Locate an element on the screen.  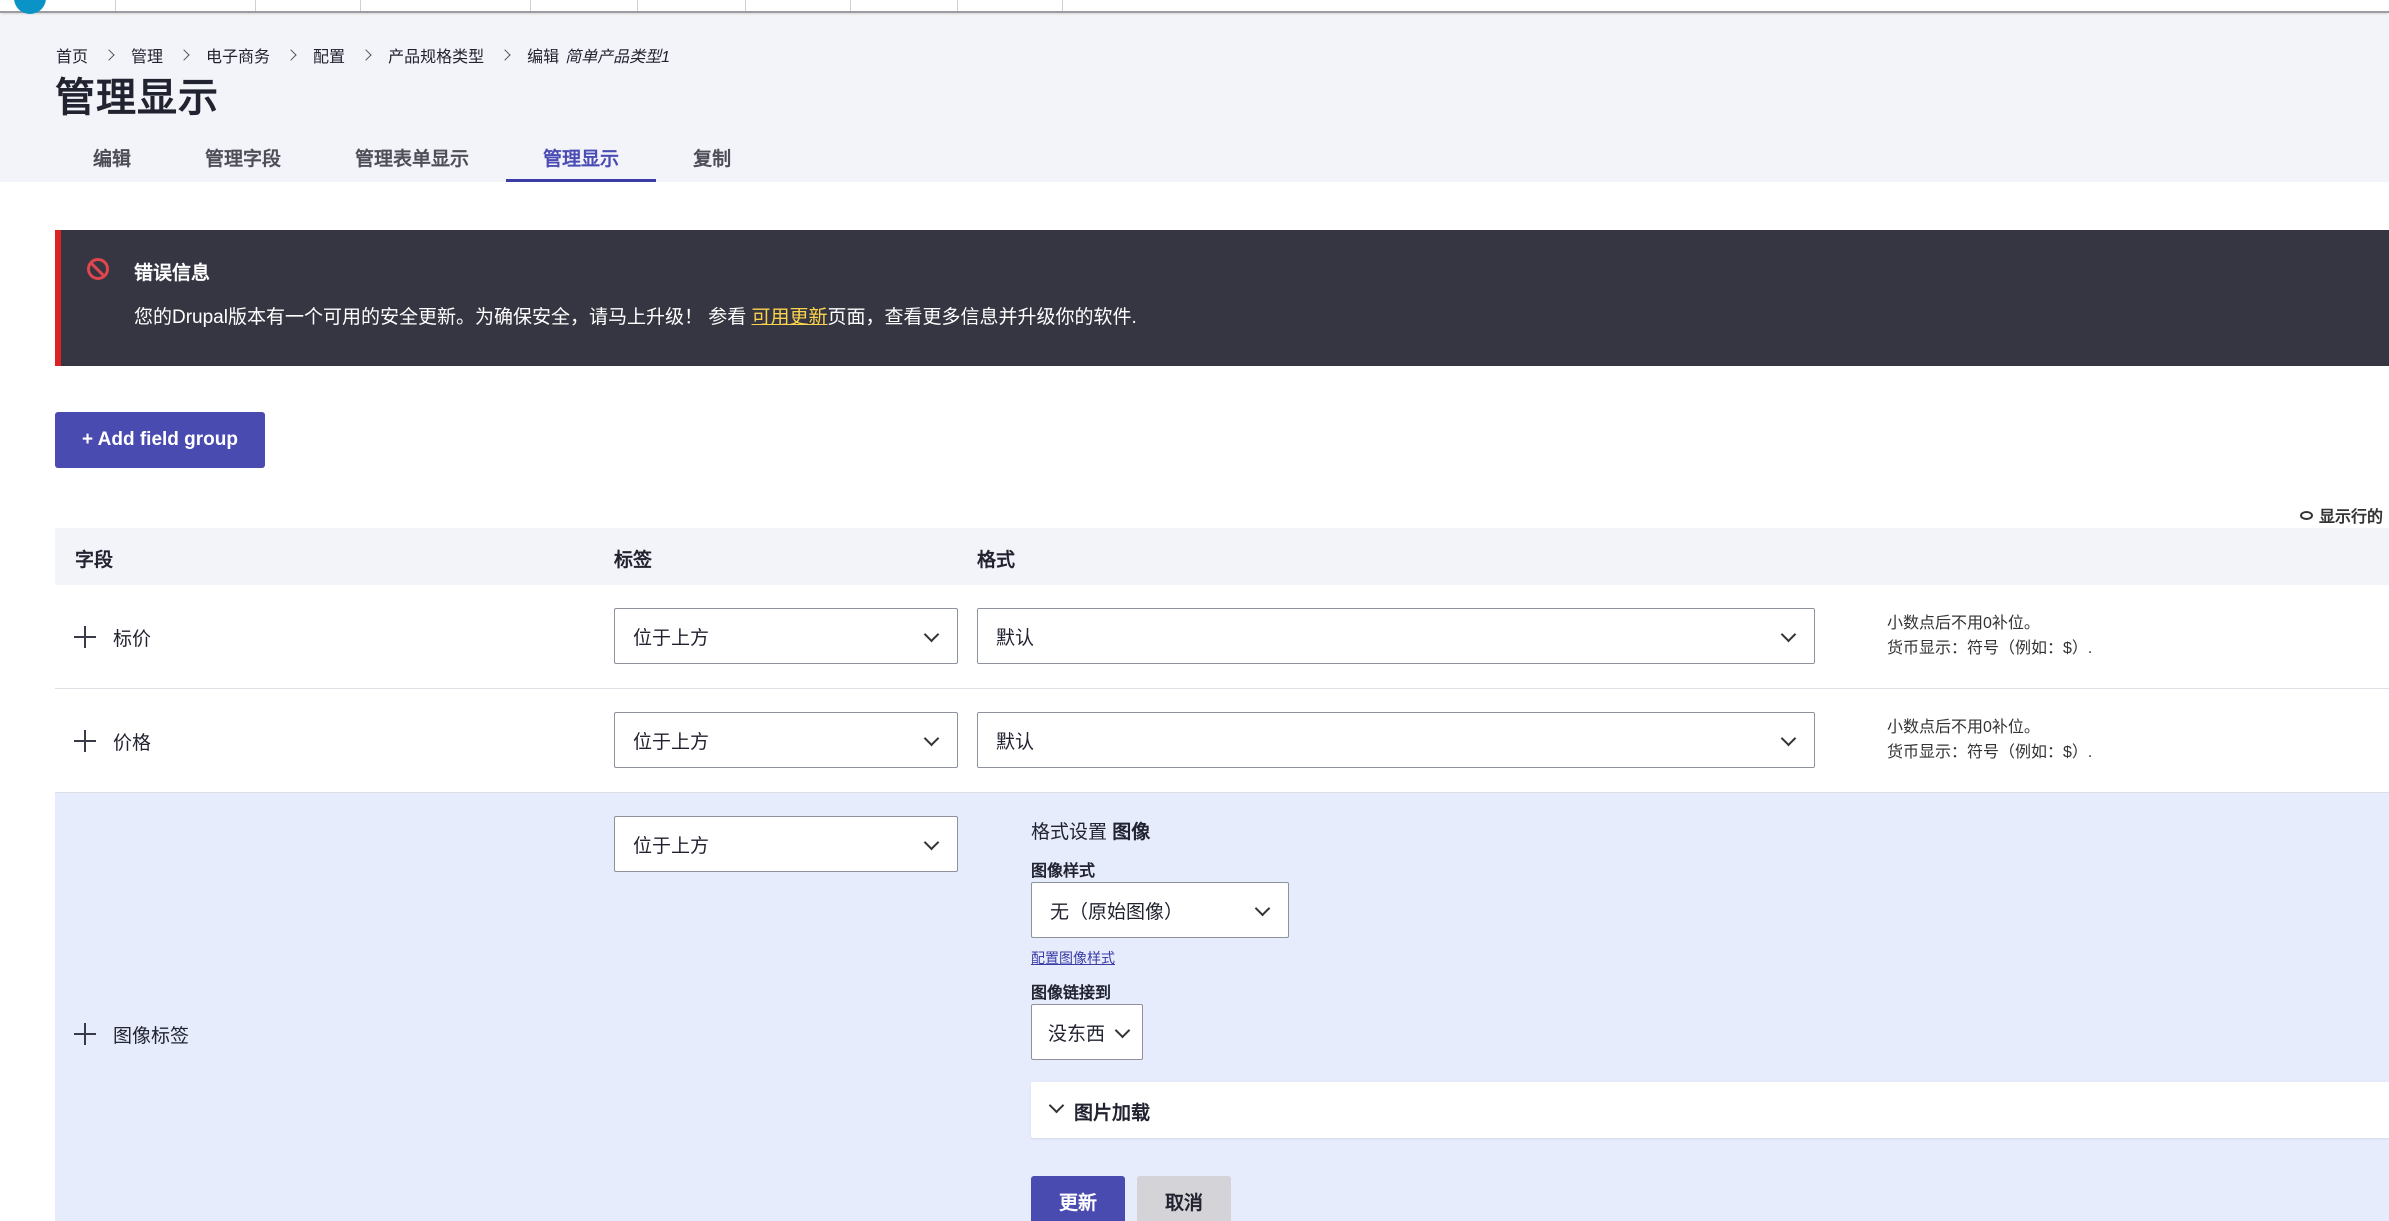
show-row-weights-label: 显示行的 is located at coordinates (2351, 517).